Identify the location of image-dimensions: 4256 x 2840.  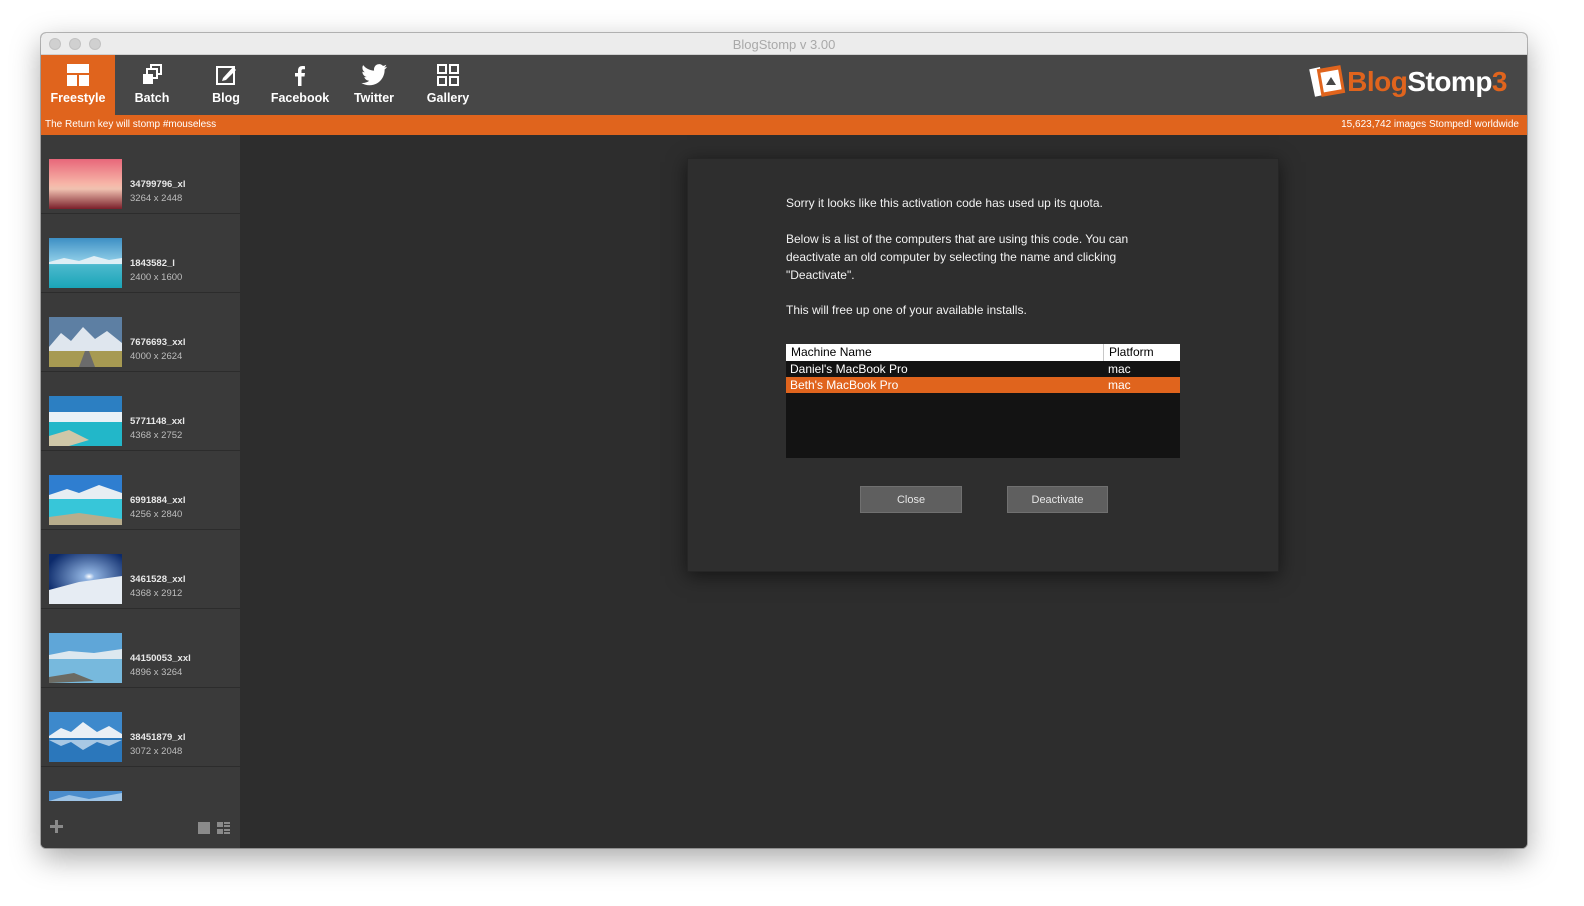
(156, 514).